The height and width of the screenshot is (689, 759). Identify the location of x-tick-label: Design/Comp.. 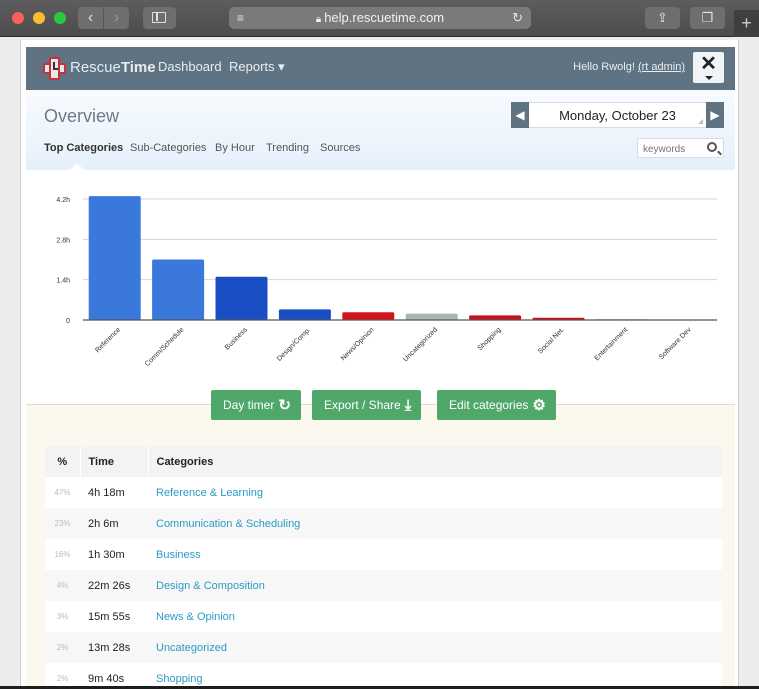
(294, 344).